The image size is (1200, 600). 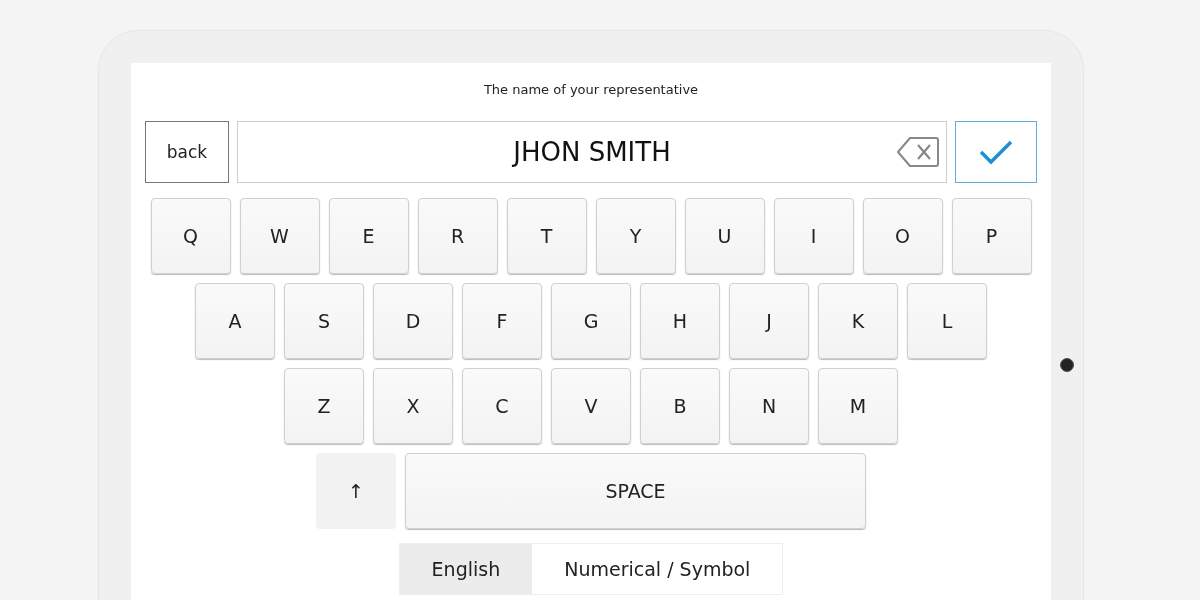 What do you see at coordinates (858, 406) in the screenshot?
I see `letter-key: M` at bounding box center [858, 406].